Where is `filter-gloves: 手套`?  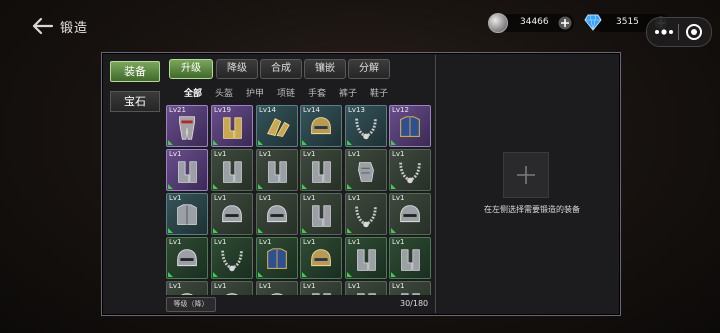
filter-gloves: 手套 is located at coordinates (317, 92).